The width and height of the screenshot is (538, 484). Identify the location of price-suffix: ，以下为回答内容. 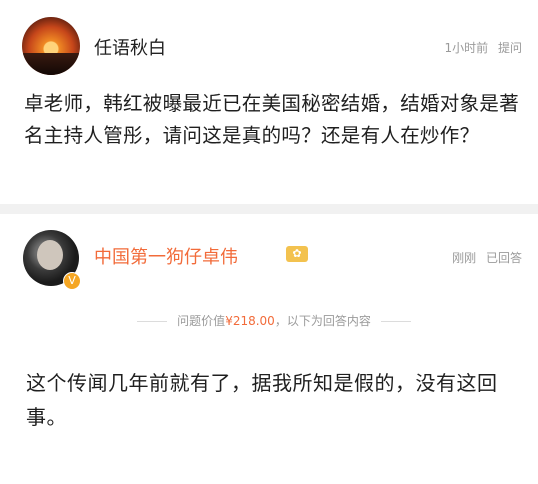
(322, 321).